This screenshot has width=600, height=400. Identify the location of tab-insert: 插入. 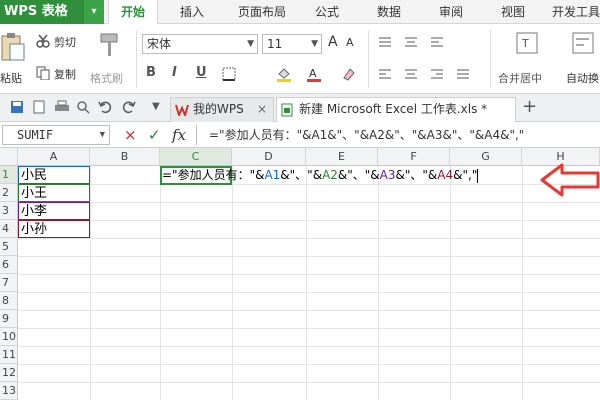
(192, 12).